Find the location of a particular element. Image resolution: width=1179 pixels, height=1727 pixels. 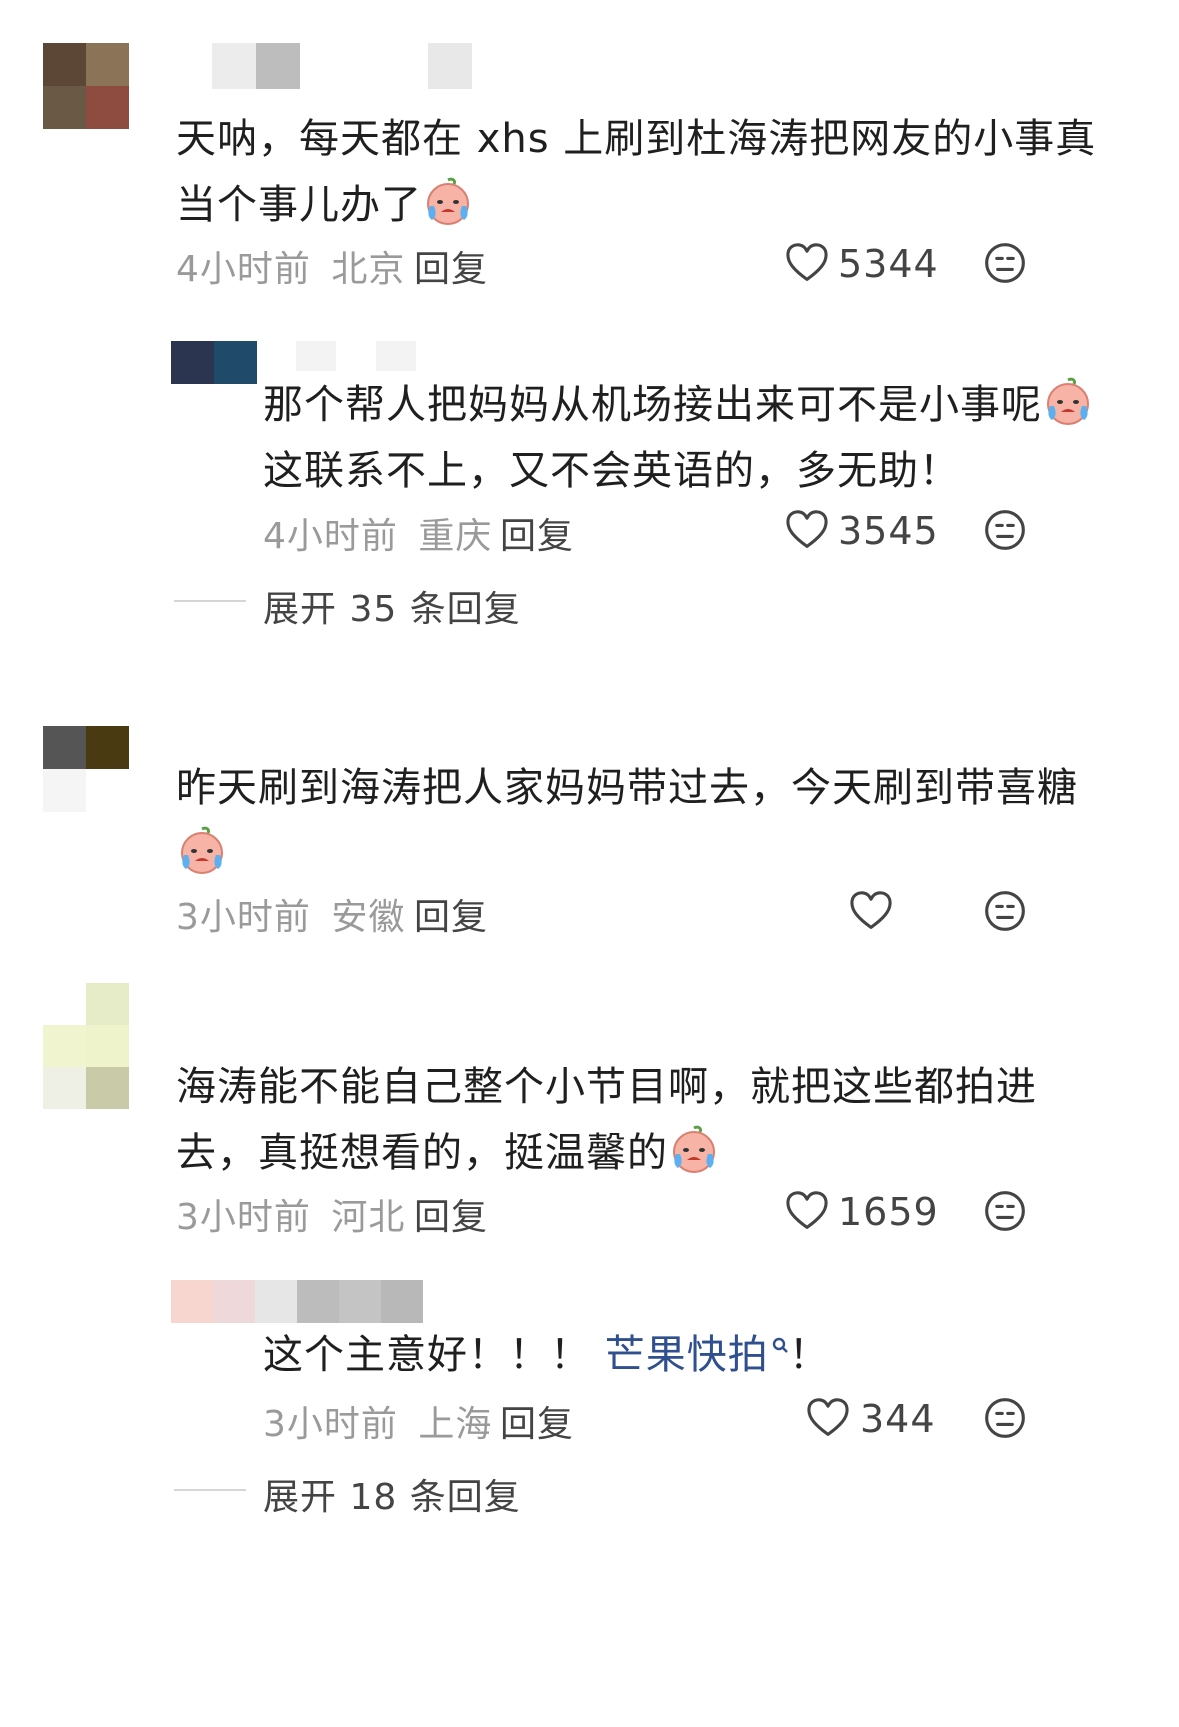

location: 上海 is located at coordinates (455, 1424).